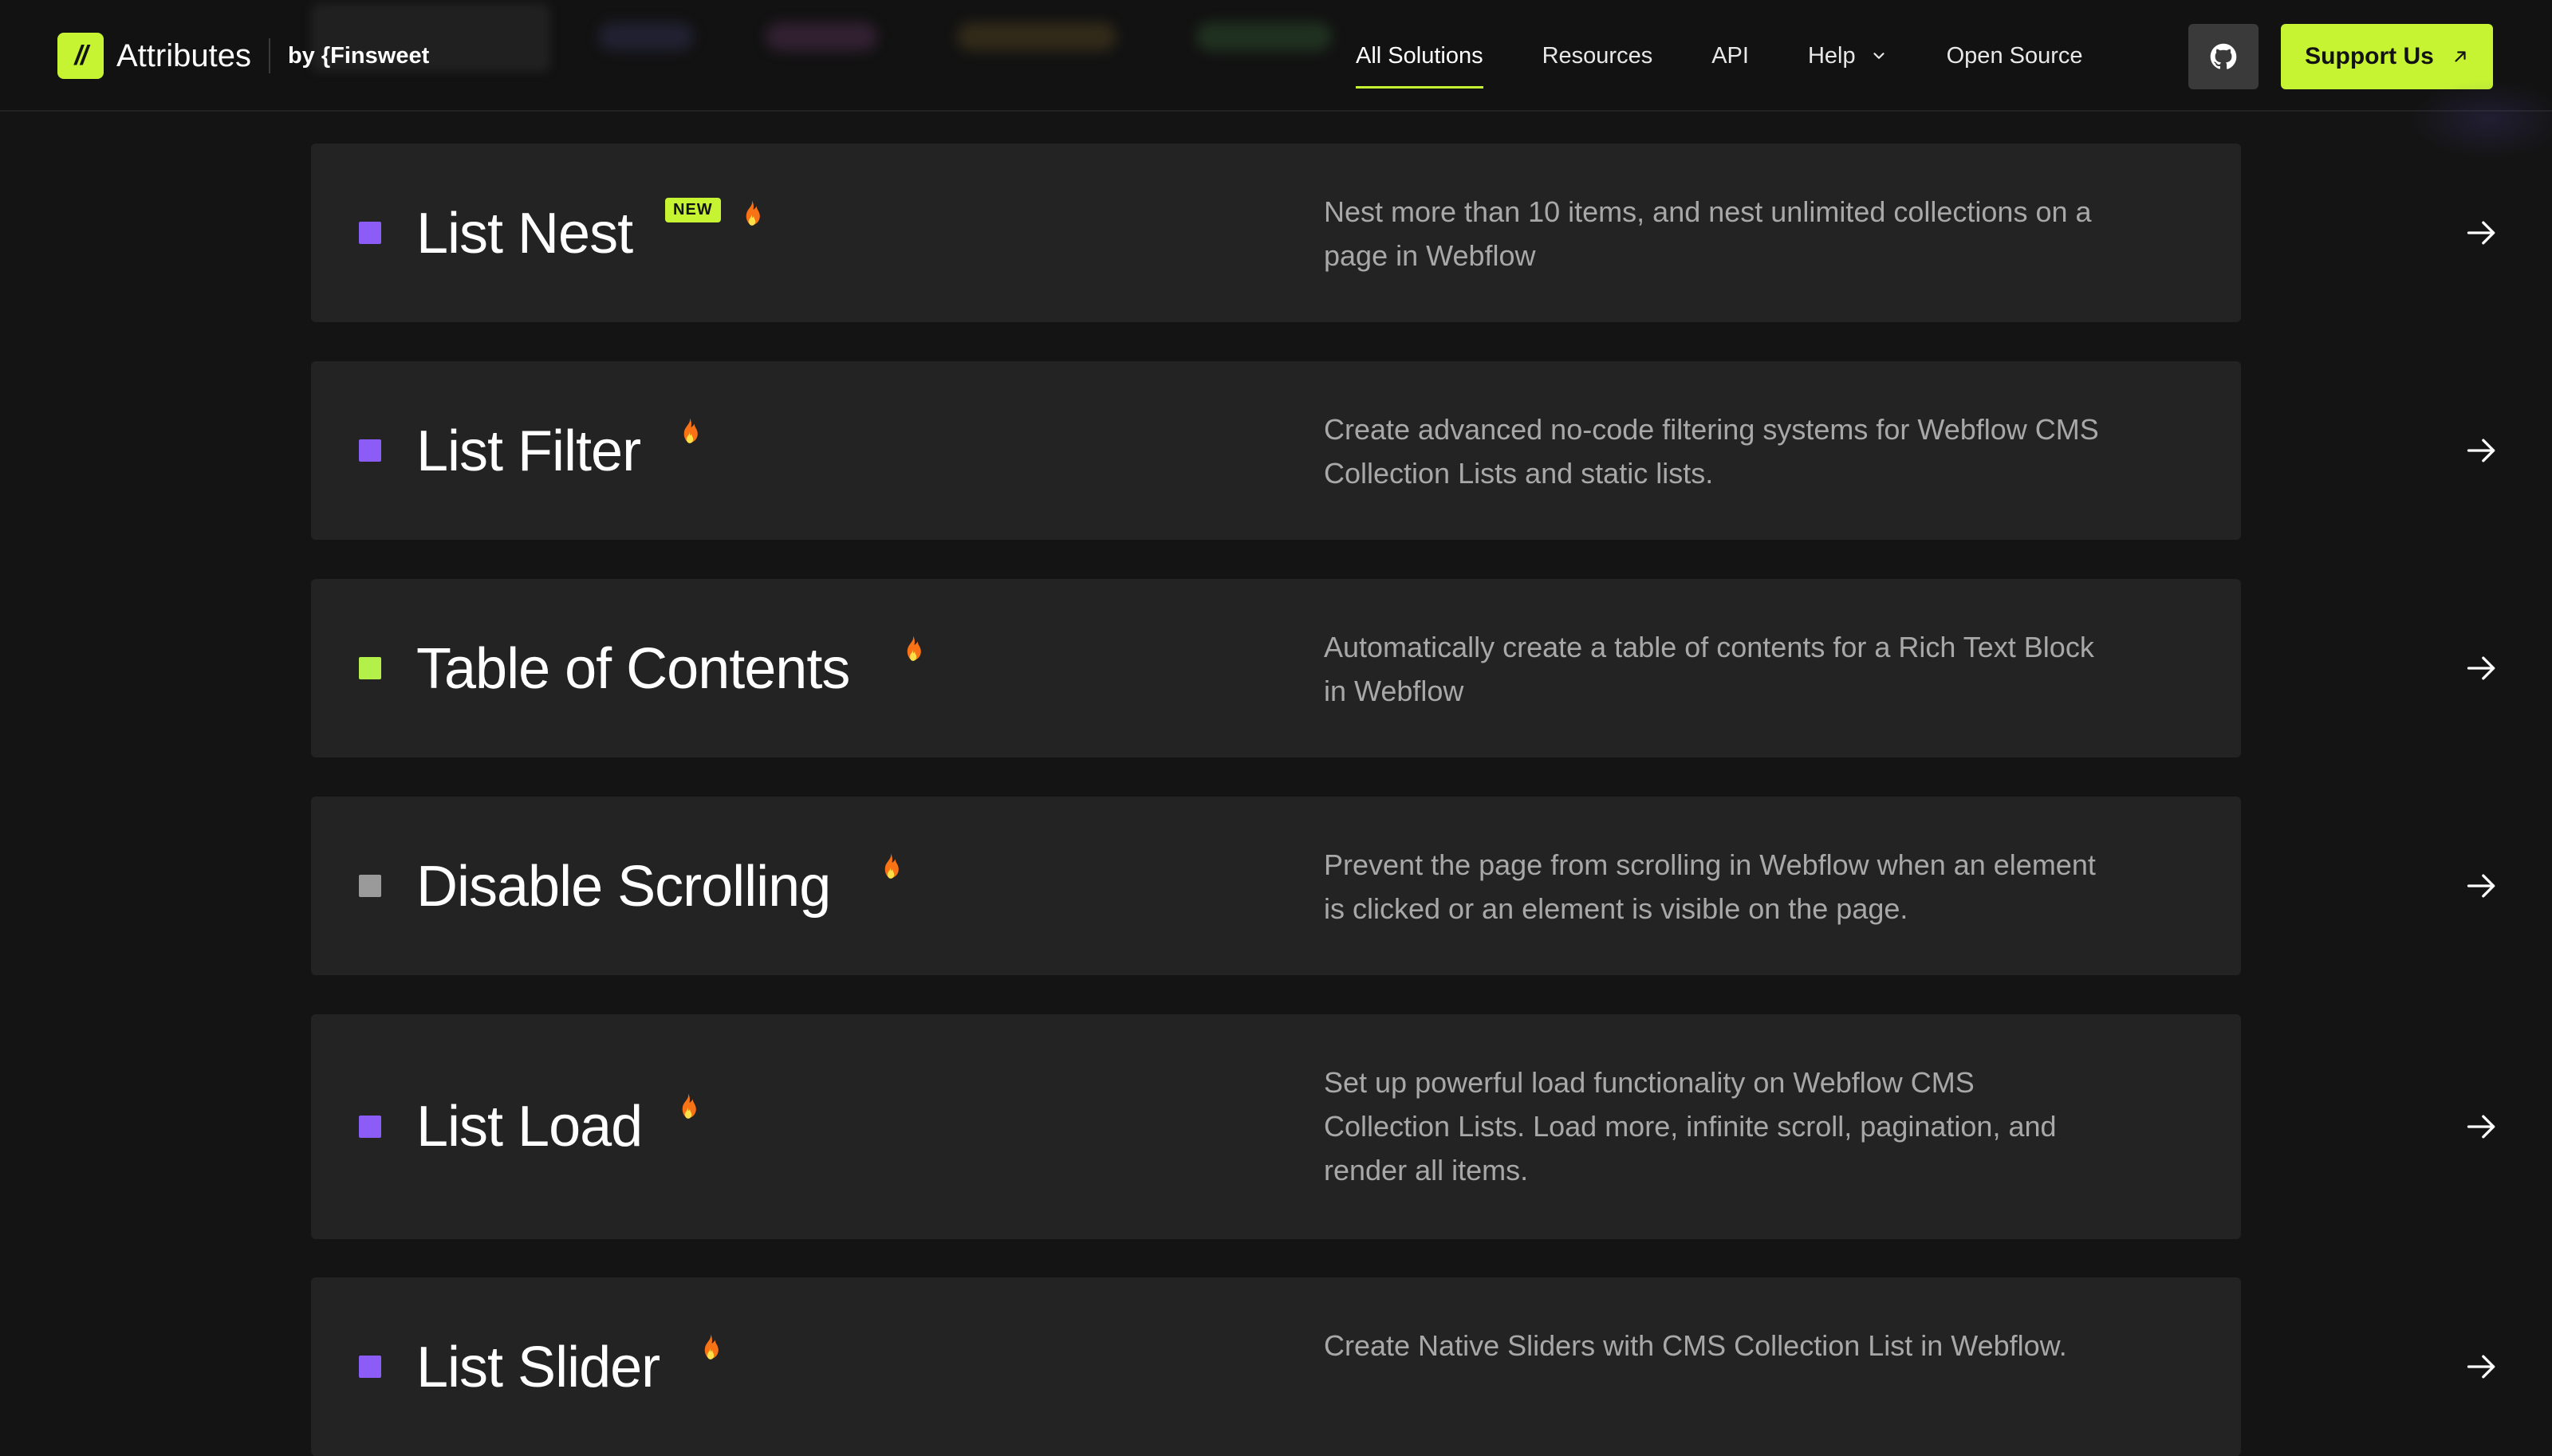 Image resolution: width=2552 pixels, height=1456 pixels. What do you see at coordinates (529, 1127) in the screenshot?
I see `solution-title: List Load` at bounding box center [529, 1127].